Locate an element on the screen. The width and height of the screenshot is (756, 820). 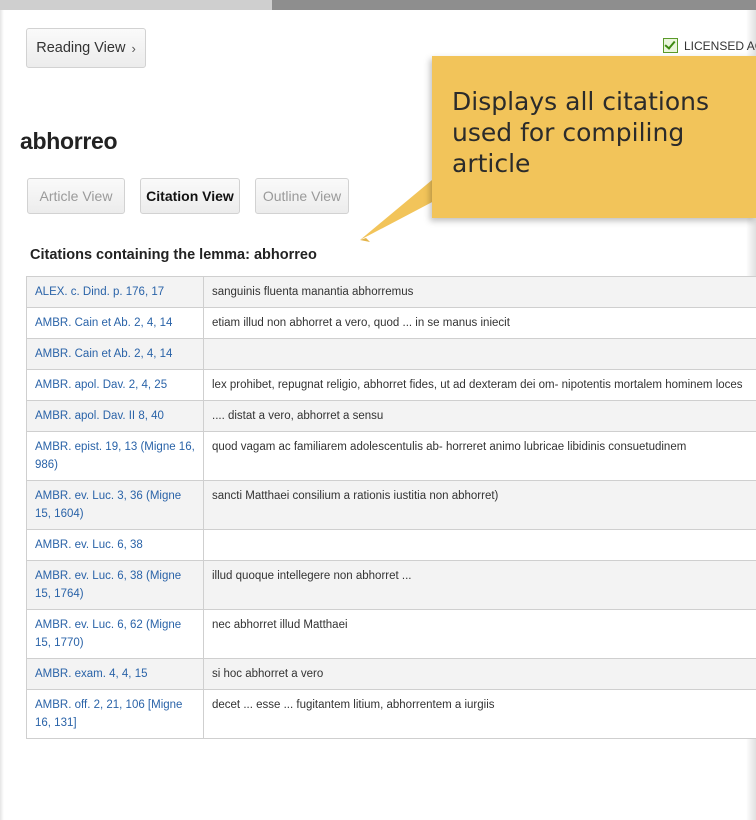
tab-article-view: Article View is located at coordinates (76, 196).